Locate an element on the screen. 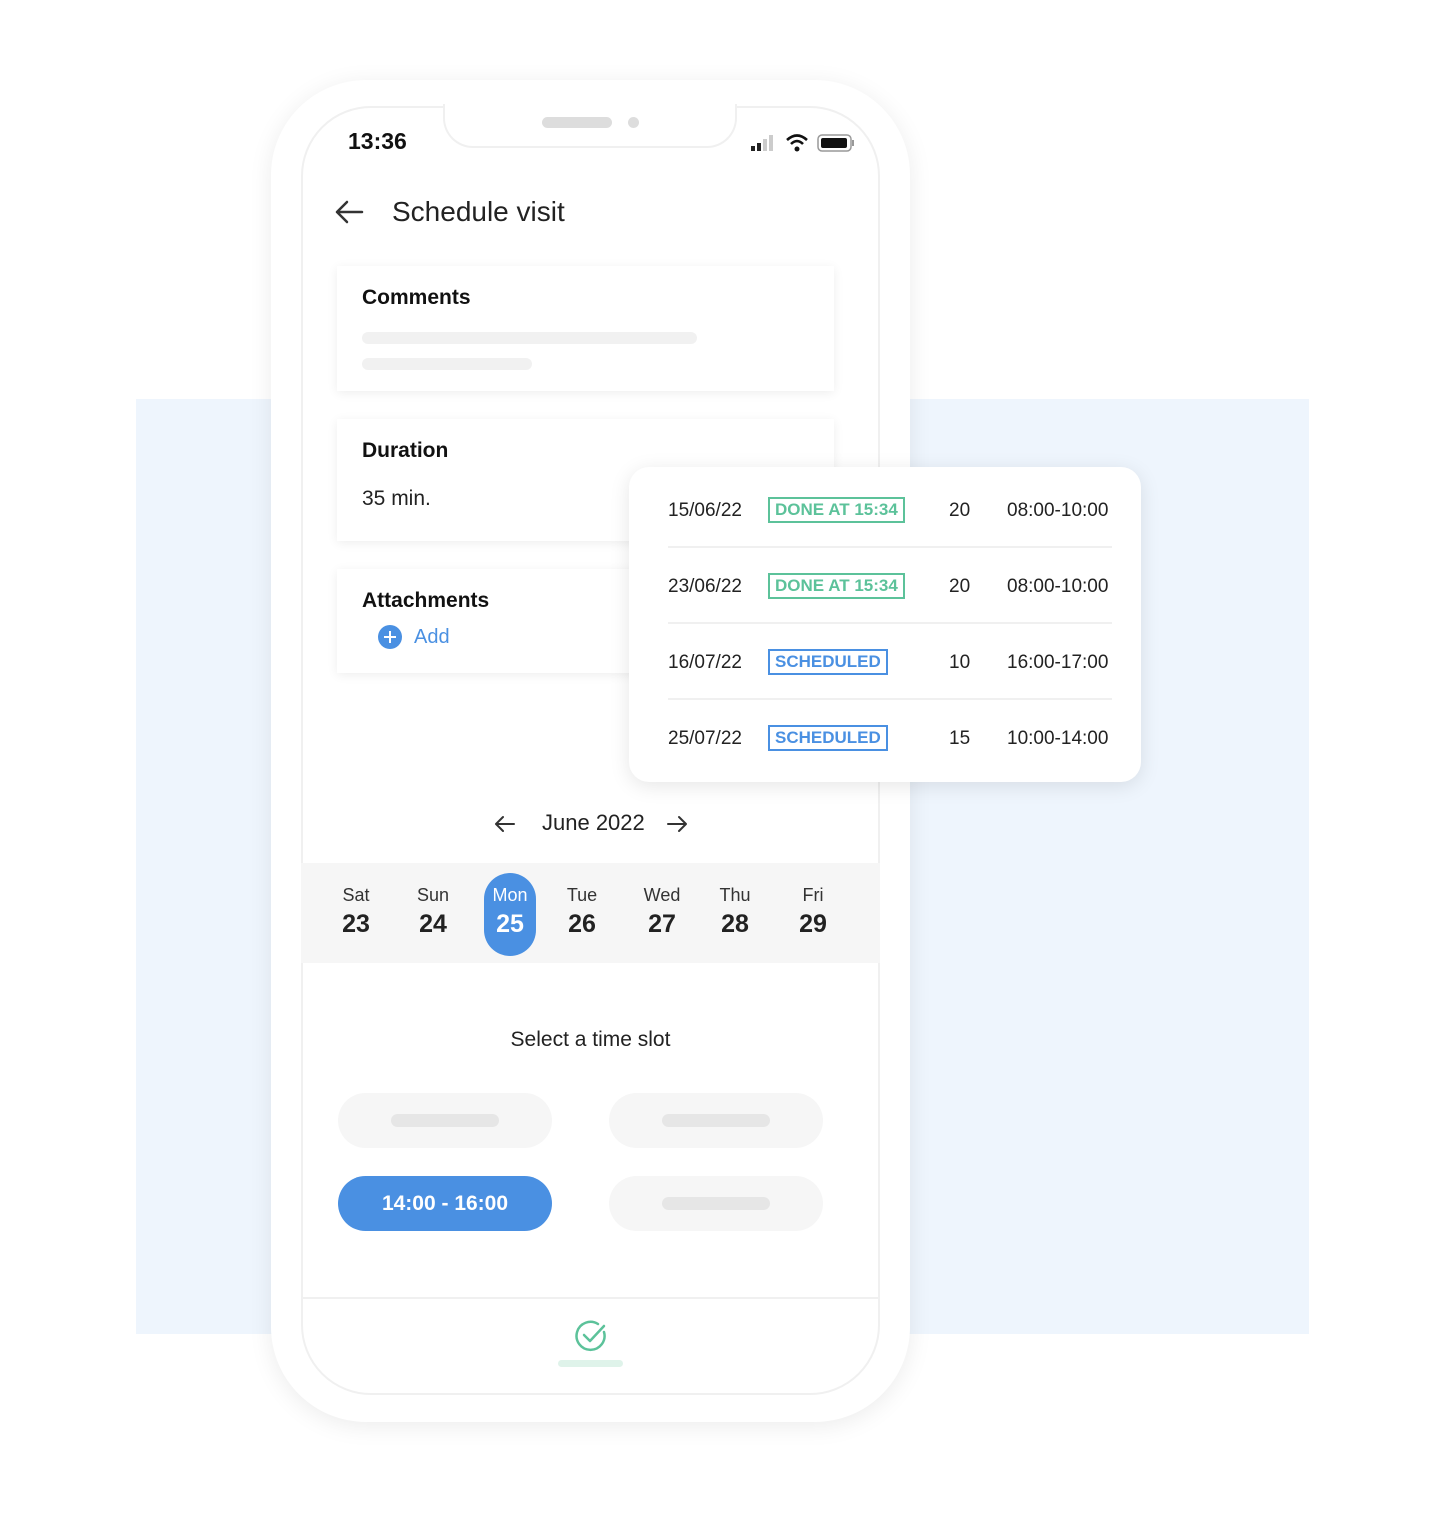 The width and height of the screenshot is (1445, 1532). visit-row: 25/07/22 SCHEDULED 15 10:00-14:00 is located at coordinates (890, 738).